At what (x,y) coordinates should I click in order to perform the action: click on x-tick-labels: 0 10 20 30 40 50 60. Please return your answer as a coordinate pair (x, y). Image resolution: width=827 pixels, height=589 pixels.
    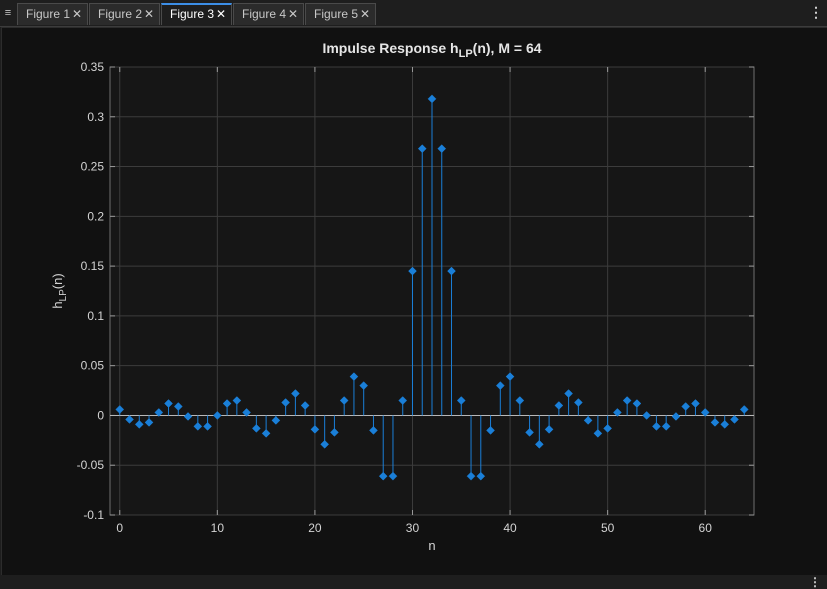
    Looking at the image, I should click on (414, 528).